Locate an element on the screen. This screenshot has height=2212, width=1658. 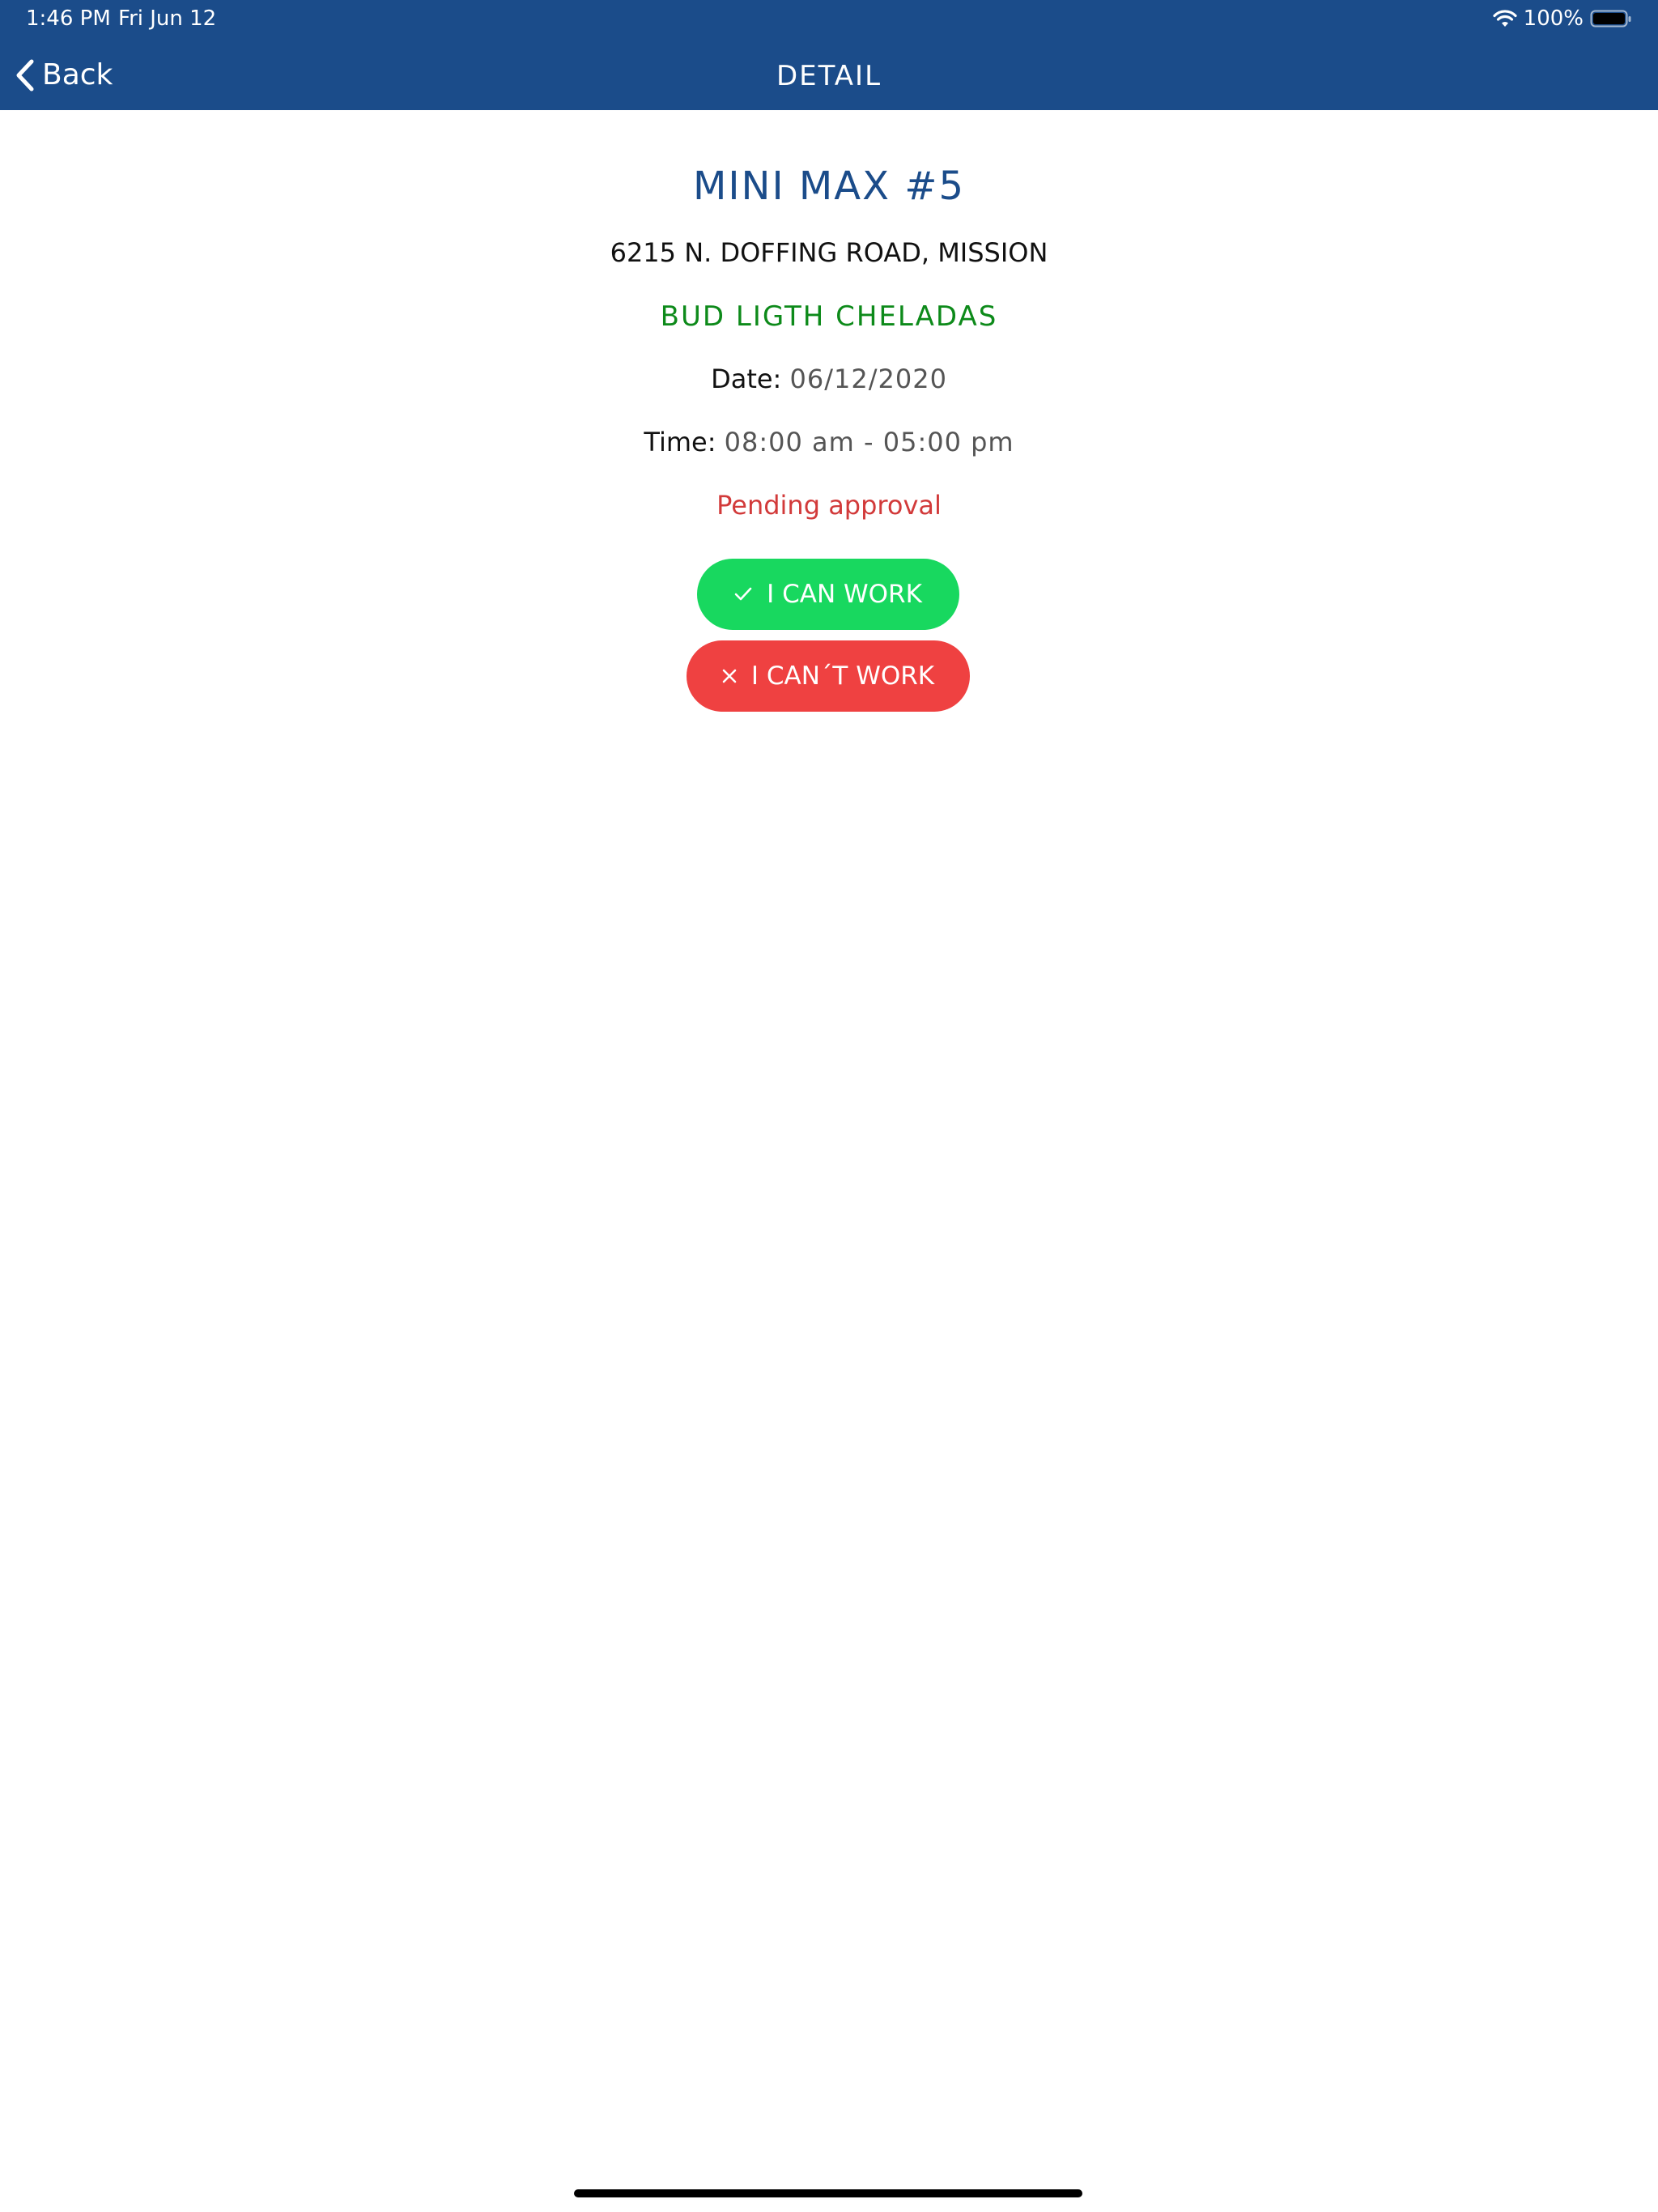
status-indicators: 100% is located at coordinates (1562, 19).